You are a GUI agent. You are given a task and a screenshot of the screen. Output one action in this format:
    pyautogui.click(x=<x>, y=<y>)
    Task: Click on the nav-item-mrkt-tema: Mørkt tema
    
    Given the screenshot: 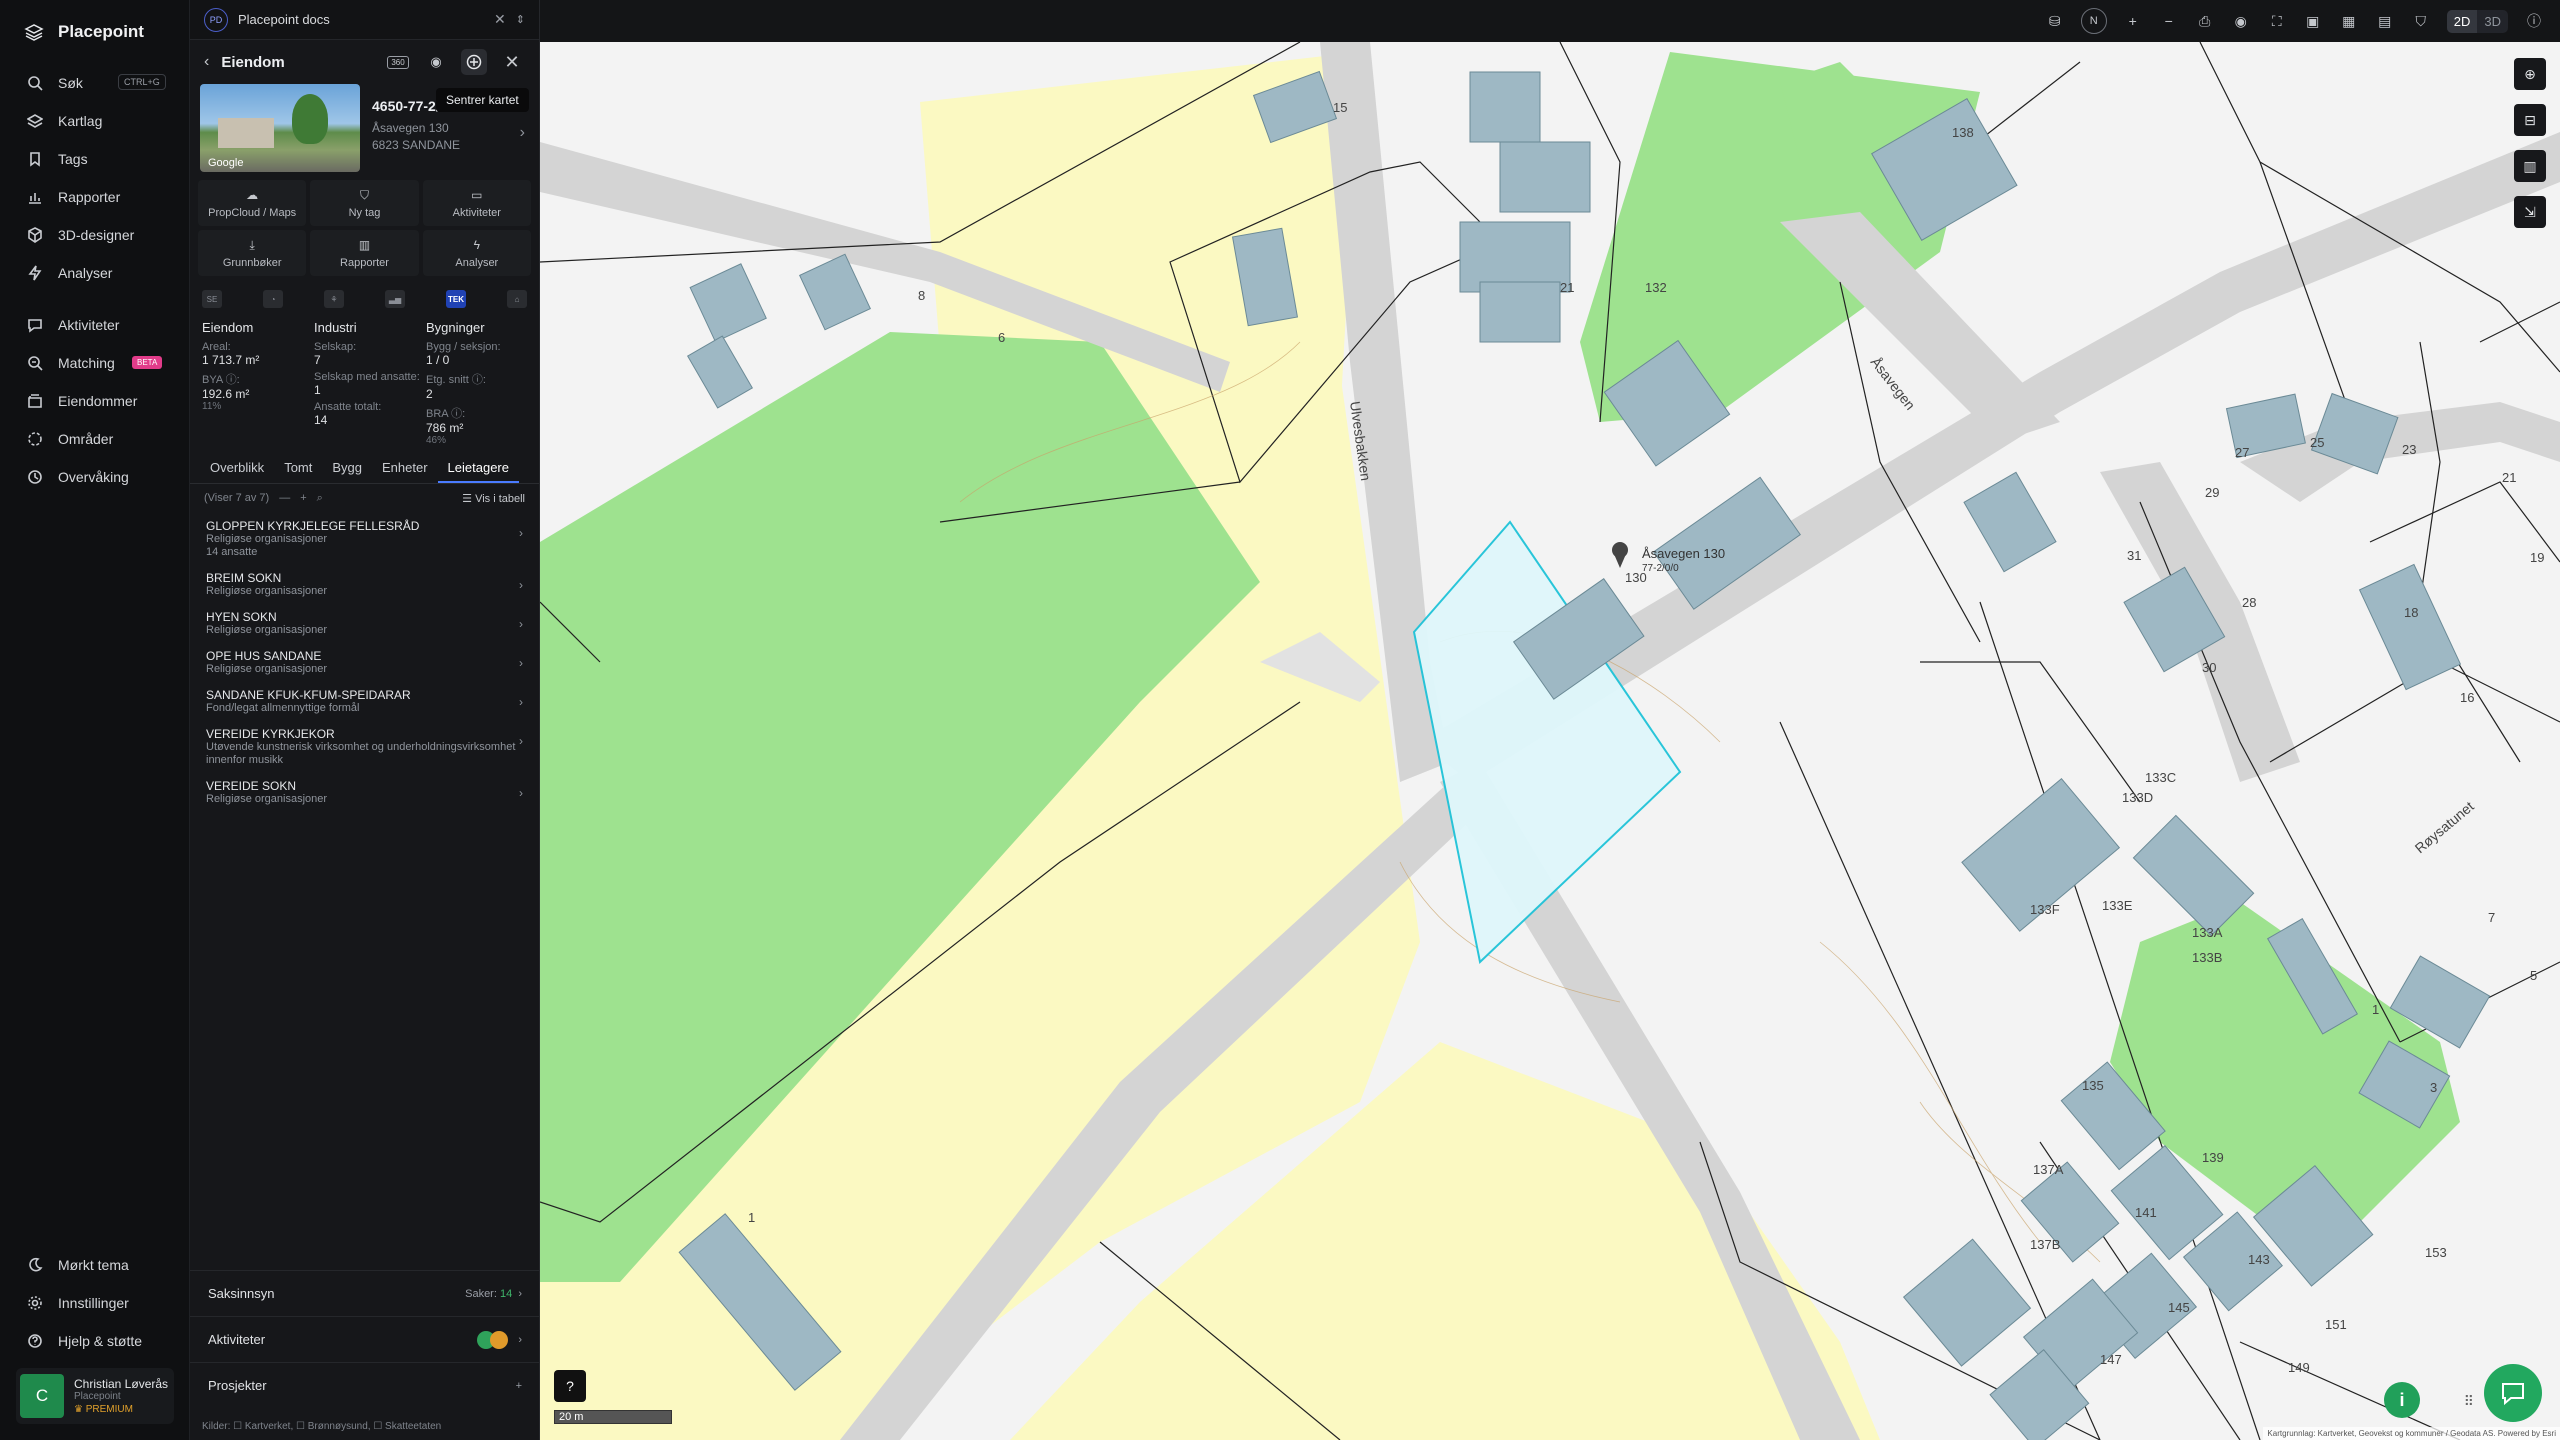 What is the action you would take?
    pyautogui.click(x=95, y=1265)
    